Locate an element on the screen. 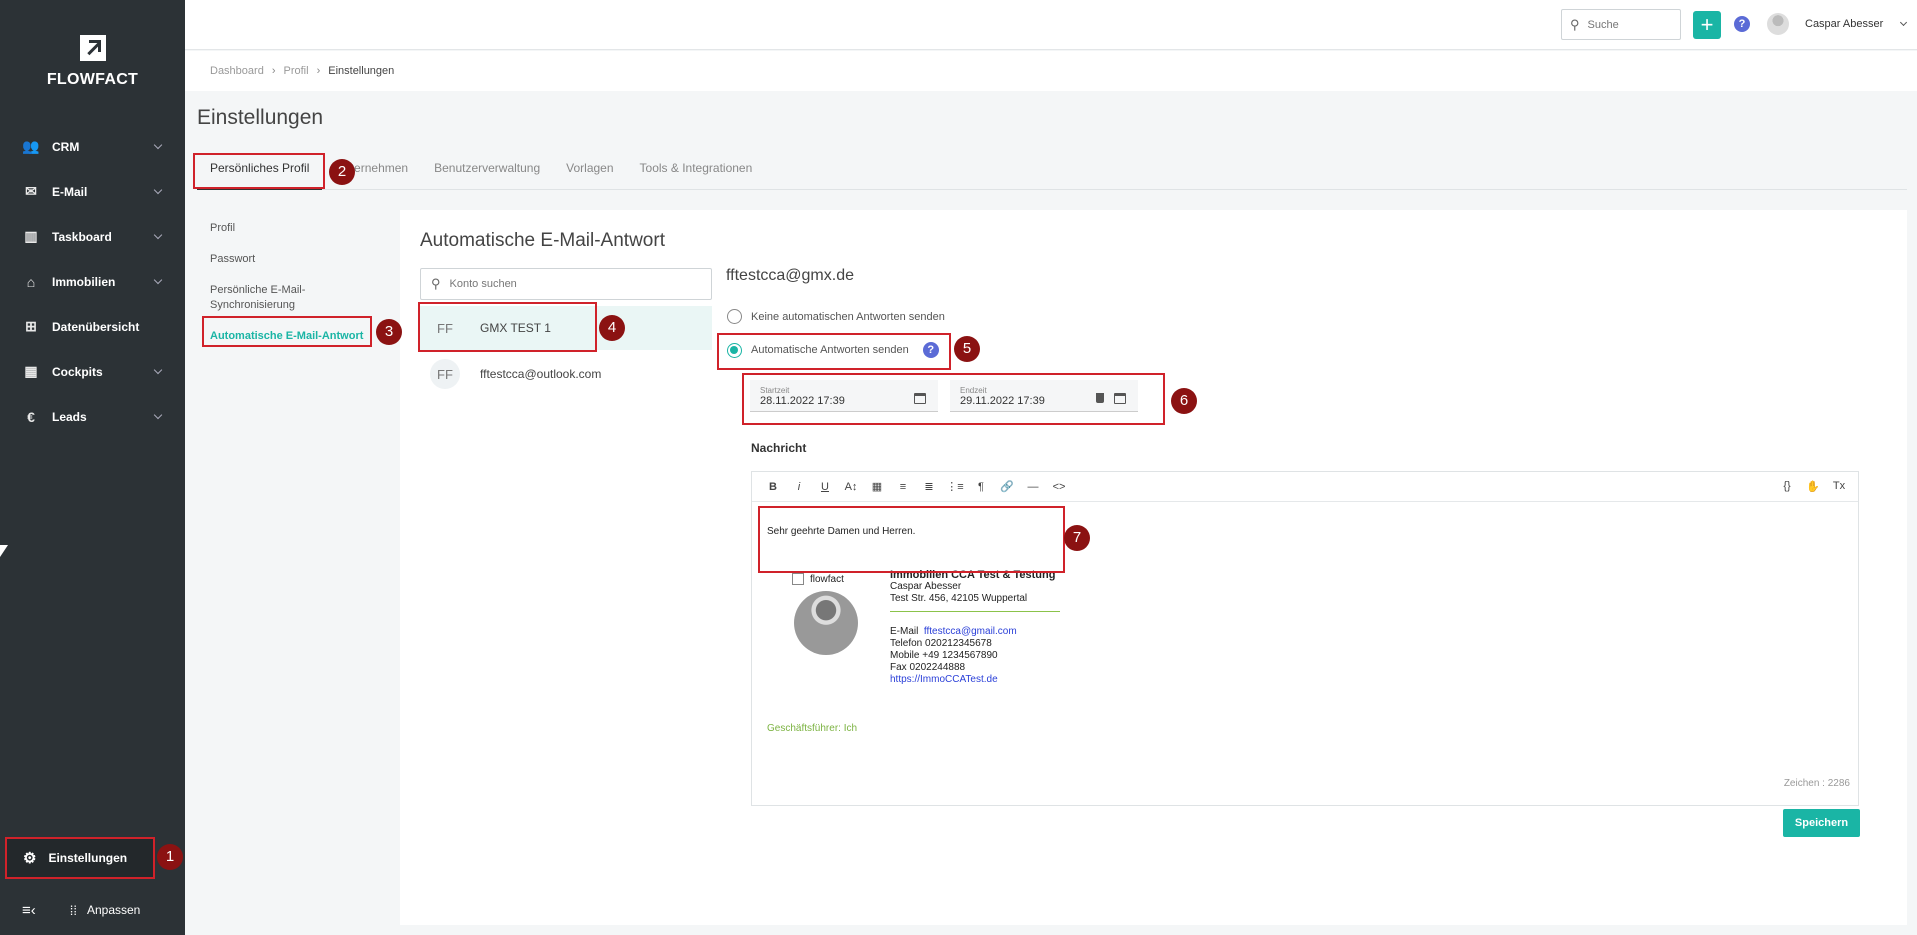 The width and height of the screenshot is (1917, 935). account-name: fftestcca@outlook.com is located at coordinates (541, 374).